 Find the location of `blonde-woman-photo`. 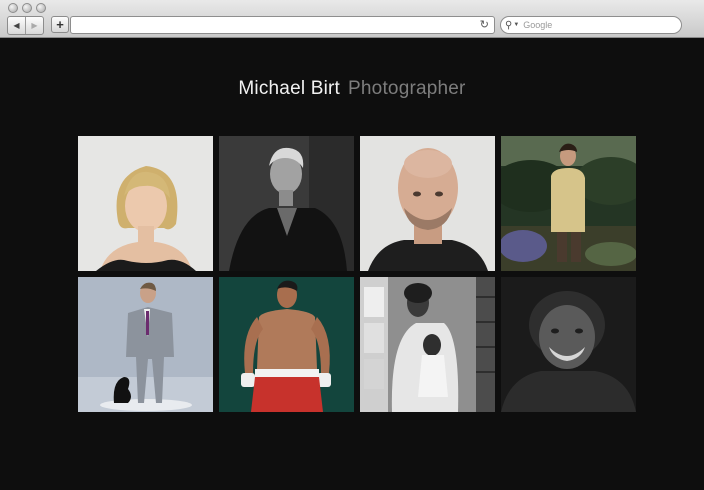

blonde-woman-photo is located at coordinates (145, 203).